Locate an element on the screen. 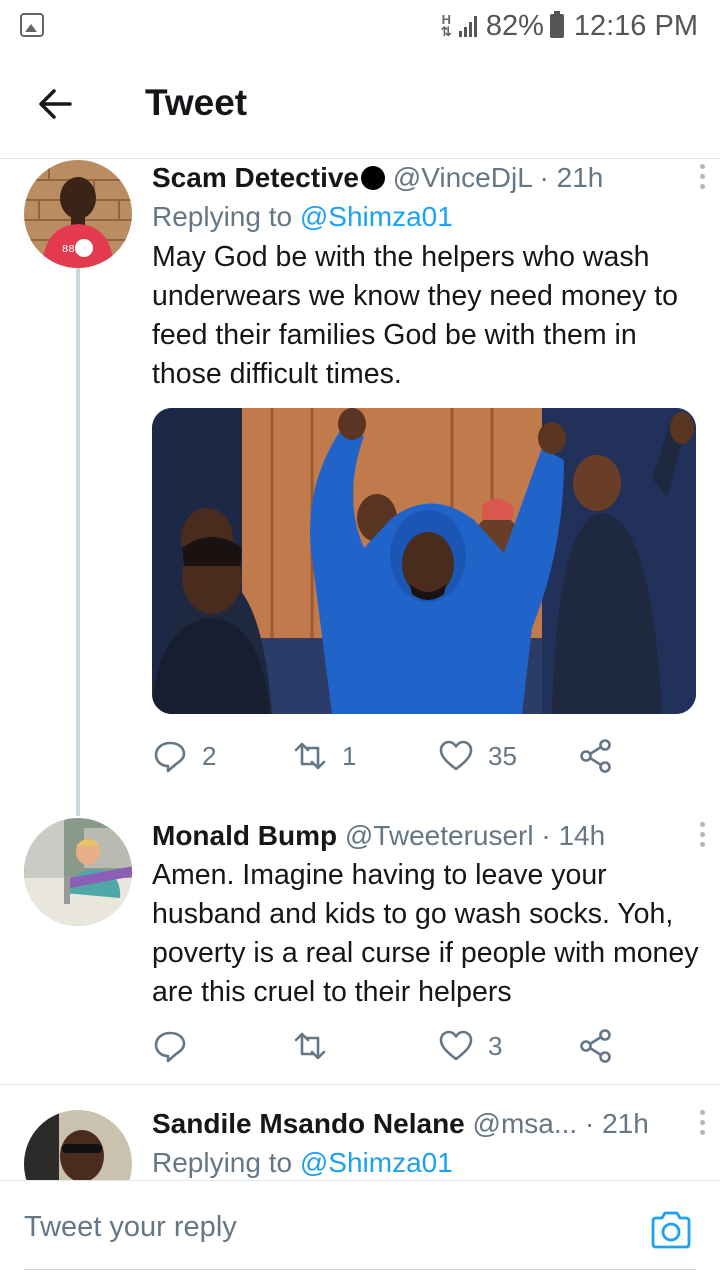 The image size is (720, 1280). page-title: Tweet is located at coordinates (196, 102).